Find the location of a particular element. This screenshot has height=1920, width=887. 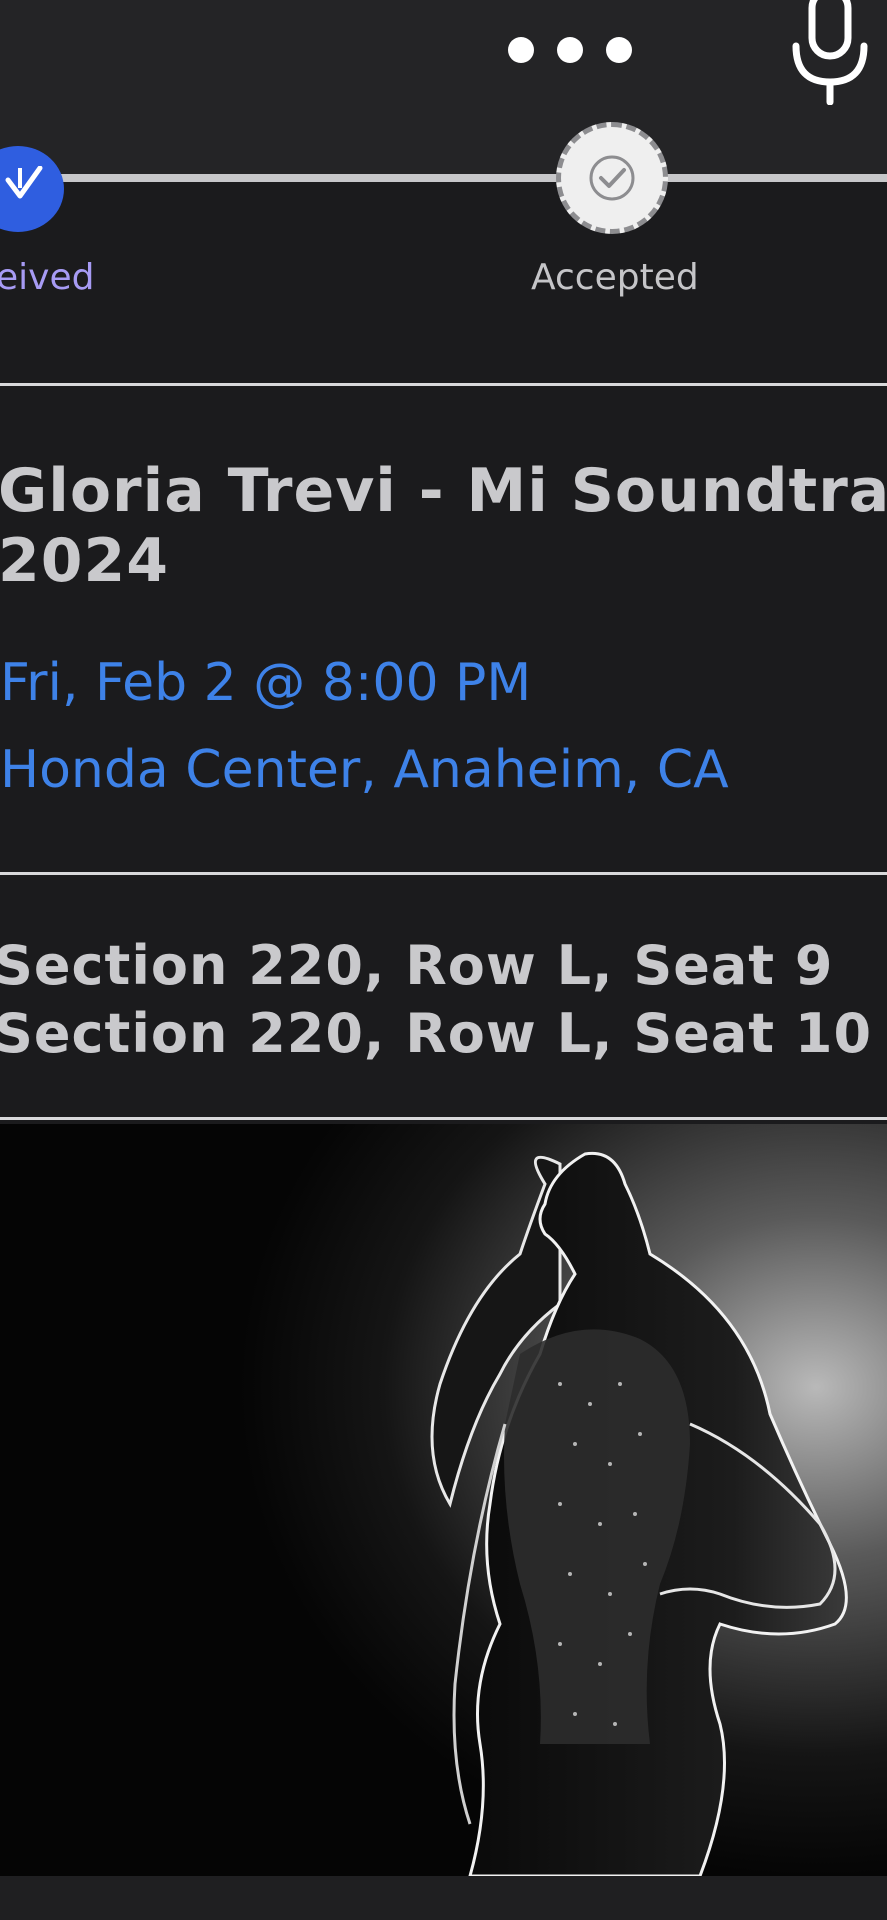

more-horizontal-icon is located at coordinates (521, 50).